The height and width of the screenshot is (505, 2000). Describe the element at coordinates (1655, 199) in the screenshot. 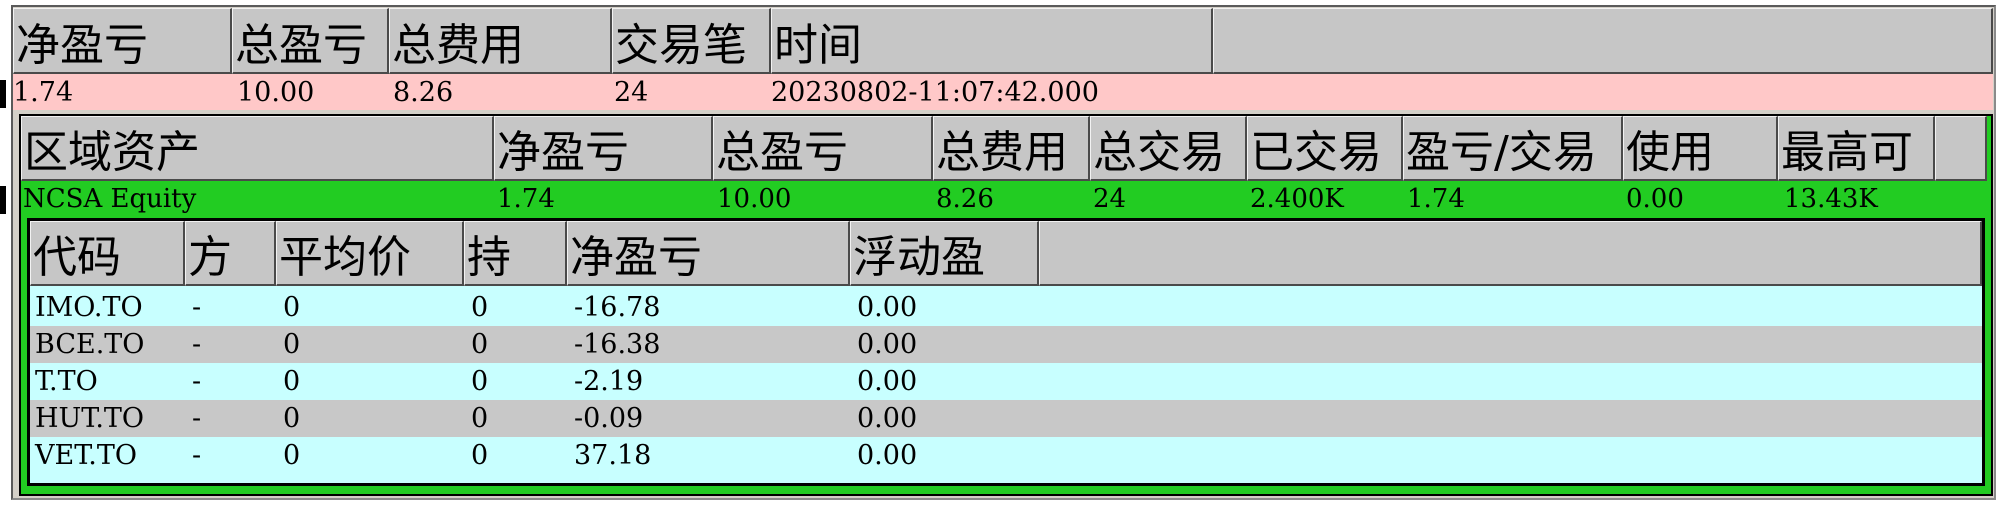

I see `region-used: 0.00` at that location.